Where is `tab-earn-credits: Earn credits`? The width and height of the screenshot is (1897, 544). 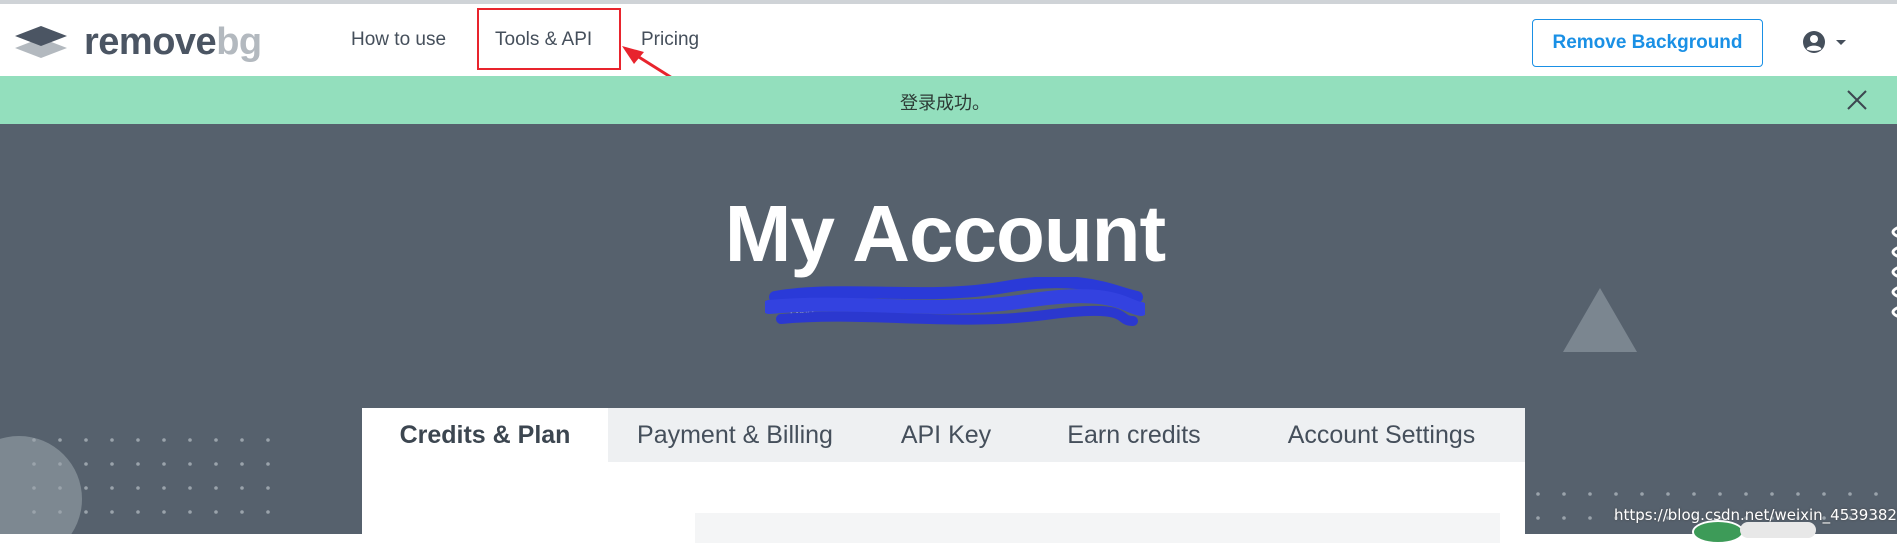
tab-earn-credits: Earn credits is located at coordinates (1134, 435).